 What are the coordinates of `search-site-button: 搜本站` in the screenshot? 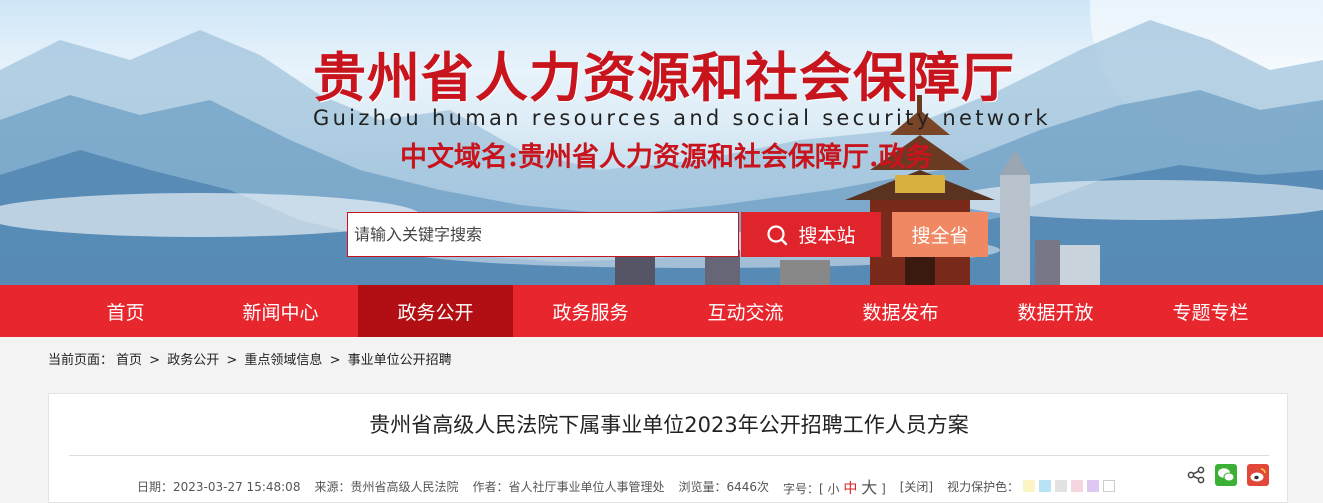 It's located at (811, 234).